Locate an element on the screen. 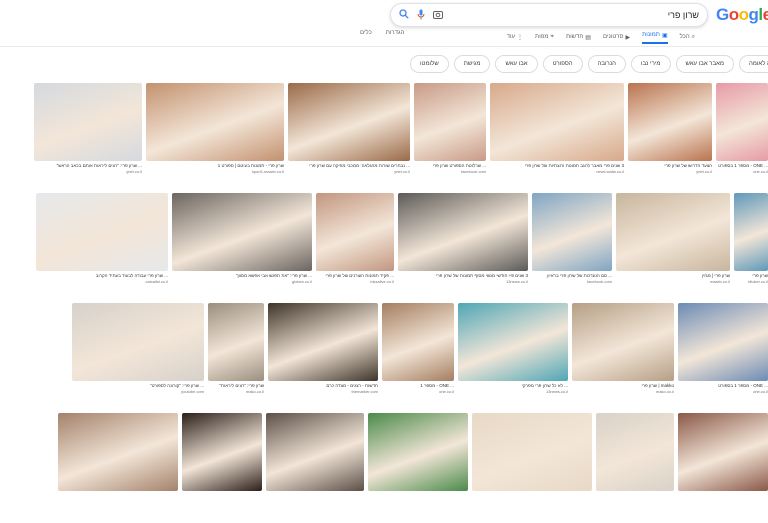 This screenshot has height=523, width=768. map-pin-icon: ⌖ is located at coordinates (552, 36).